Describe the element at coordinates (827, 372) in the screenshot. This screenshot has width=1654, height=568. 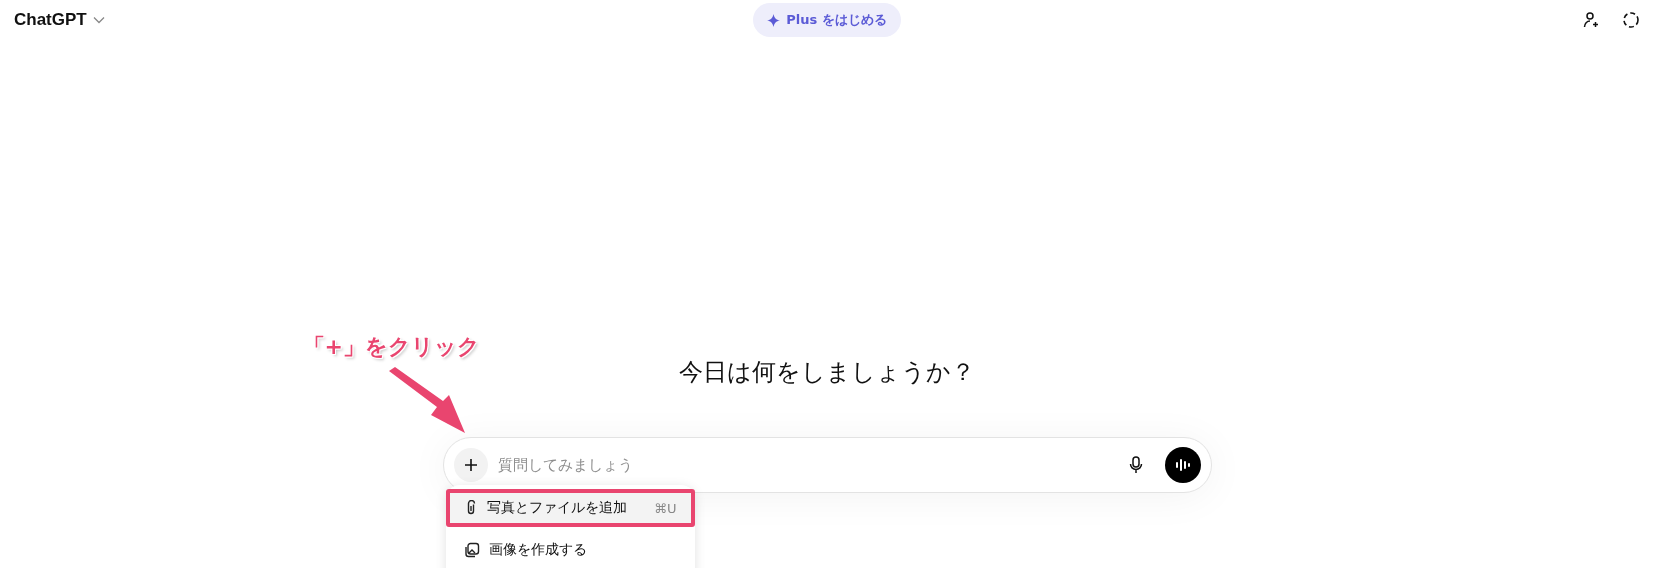
I see `greeting-heading: 今日は何をしましょうか？` at that location.